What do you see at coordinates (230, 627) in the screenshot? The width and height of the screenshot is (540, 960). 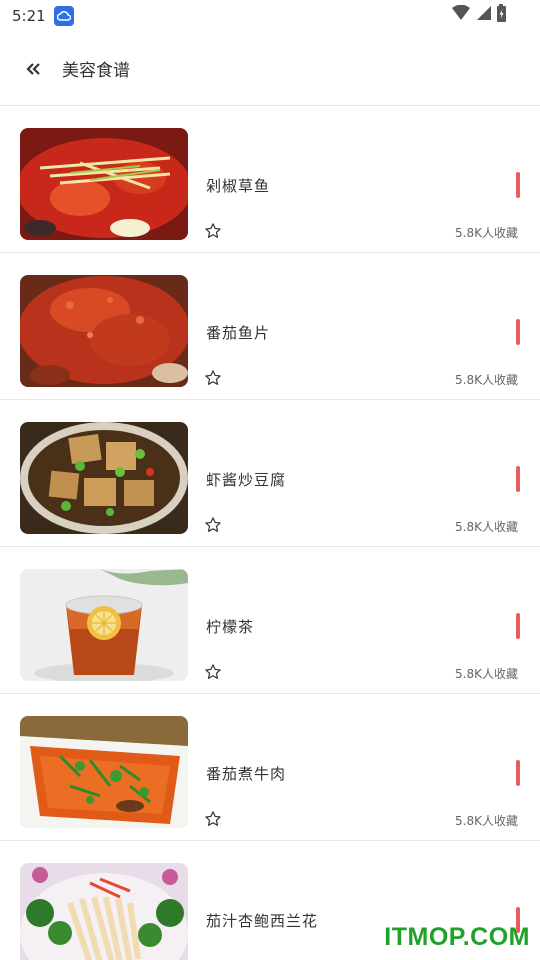 I see `recipe-title: 柠檬茶` at bounding box center [230, 627].